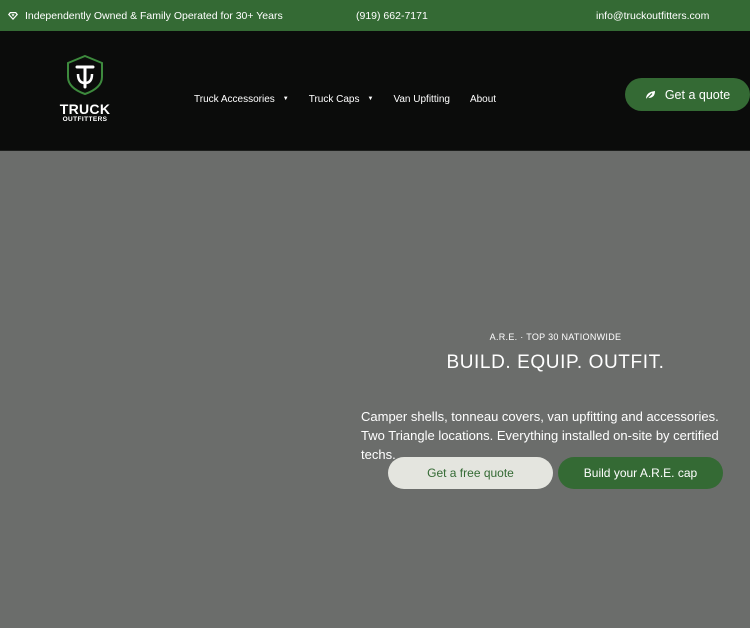  Describe the element at coordinates (470, 473) in the screenshot. I see `free-quote-button: Get a free quote` at that location.